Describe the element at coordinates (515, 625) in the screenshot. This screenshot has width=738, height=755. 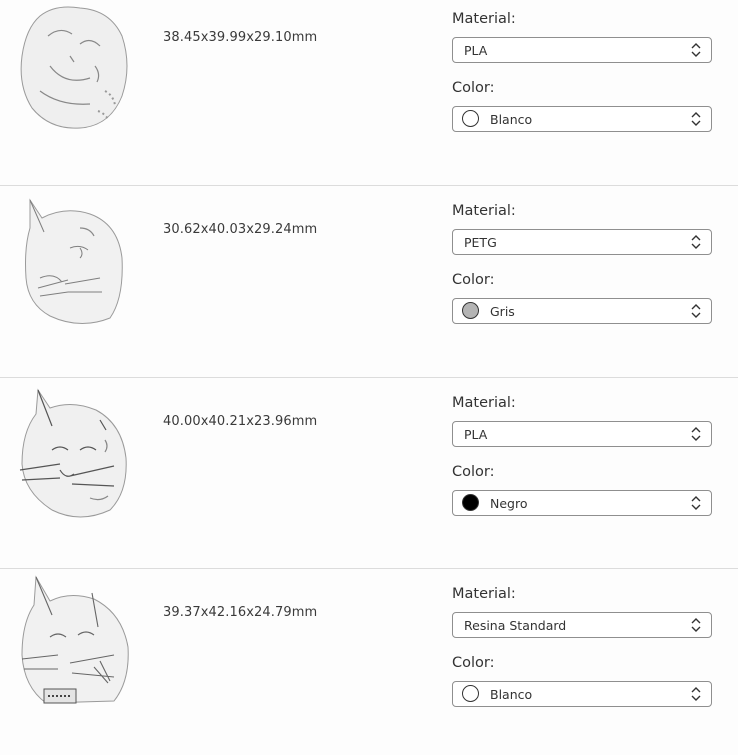
I see `material-value: Resina Standard` at that location.